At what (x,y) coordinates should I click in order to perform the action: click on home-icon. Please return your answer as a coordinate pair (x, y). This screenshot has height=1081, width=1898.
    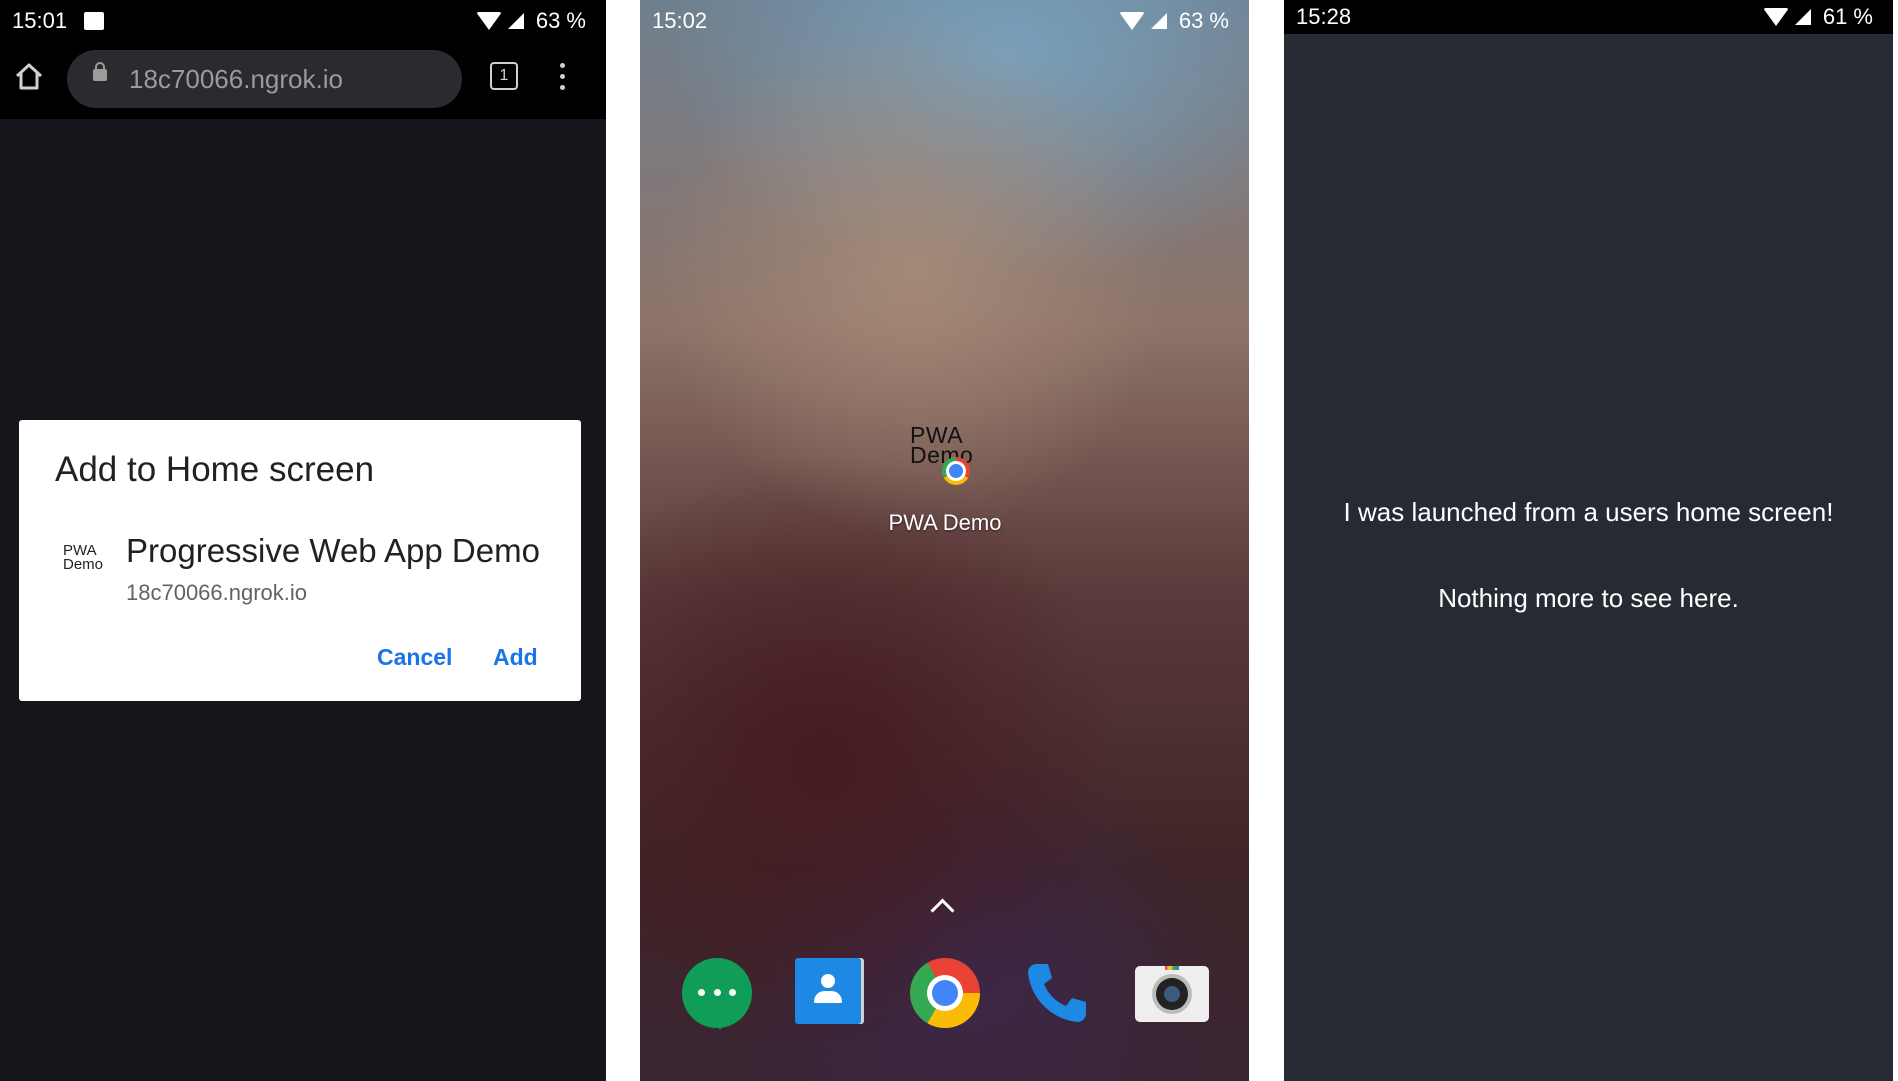
    Looking at the image, I should click on (29, 77).